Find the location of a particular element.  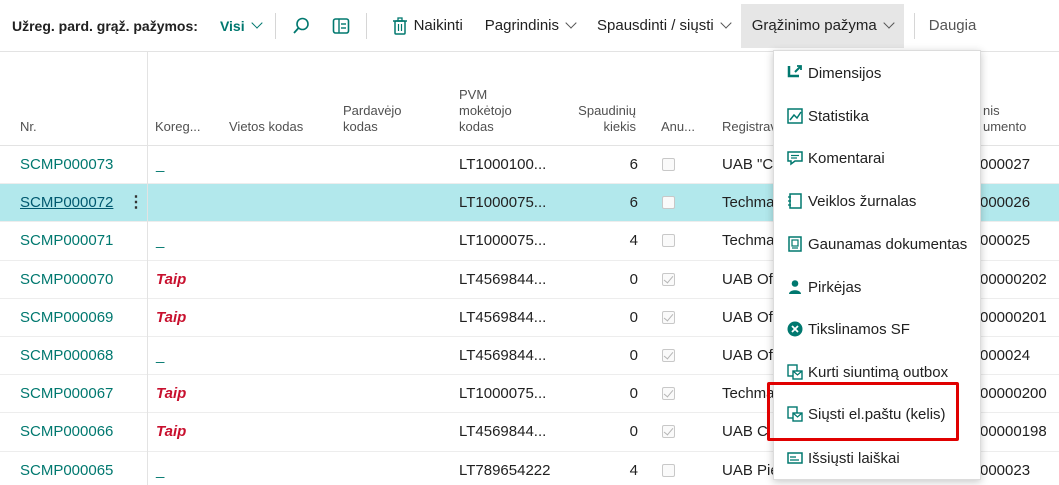

menu-item-incoming-document: Gaunamas dokumentas is located at coordinates (878, 244).